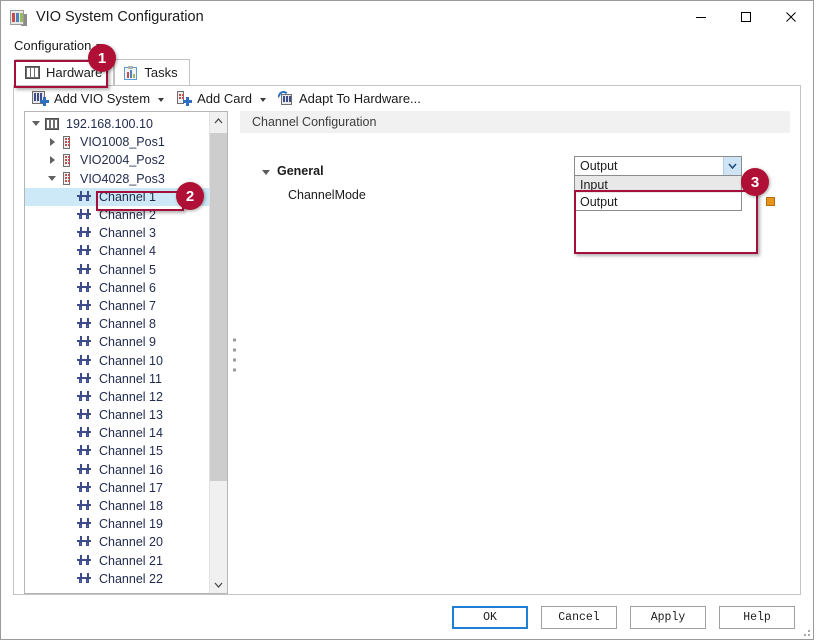 Image resolution: width=816 pixels, height=642 pixels. Describe the element at coordinates (745, 16) in the screenshot. I see `maximize-icon` at that location.